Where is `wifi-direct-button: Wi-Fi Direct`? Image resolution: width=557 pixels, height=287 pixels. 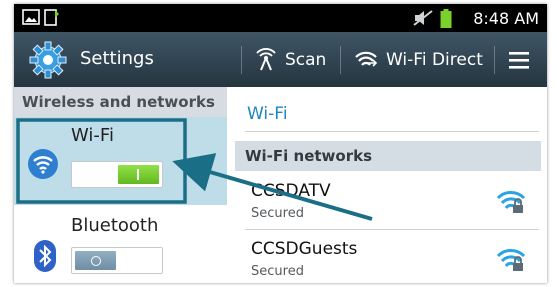 wifi-direct-button: Wi-Fi Direct is located at coordinates (418, 60).